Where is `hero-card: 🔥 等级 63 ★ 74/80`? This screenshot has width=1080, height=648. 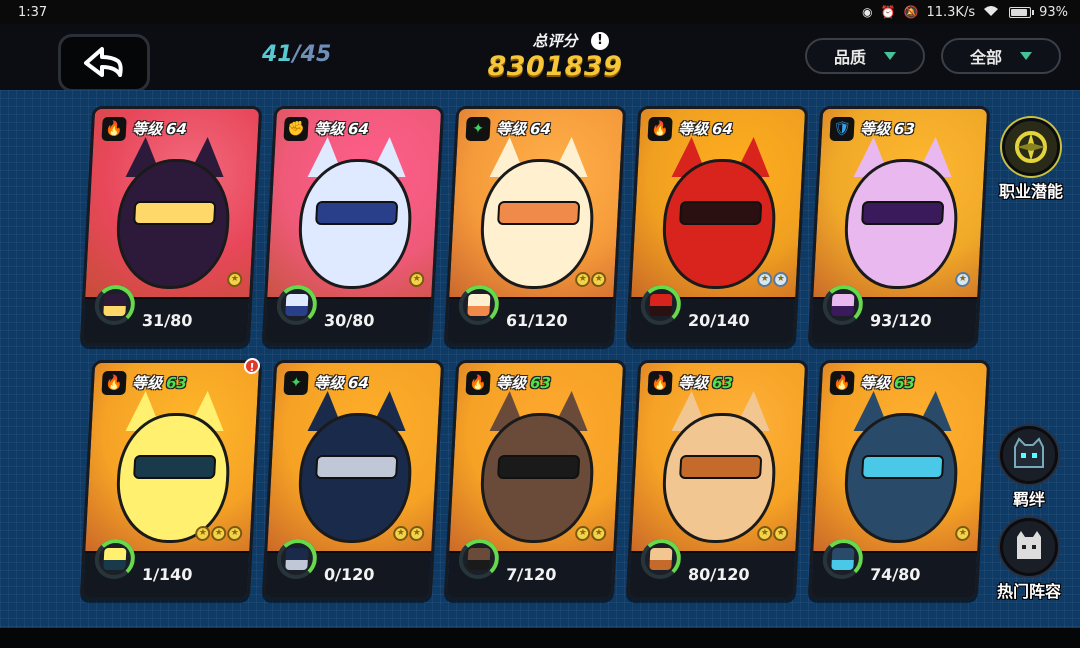 hero-card: 🔥 等级 63 ★ 74/80 is located at coordinates (899, 480).